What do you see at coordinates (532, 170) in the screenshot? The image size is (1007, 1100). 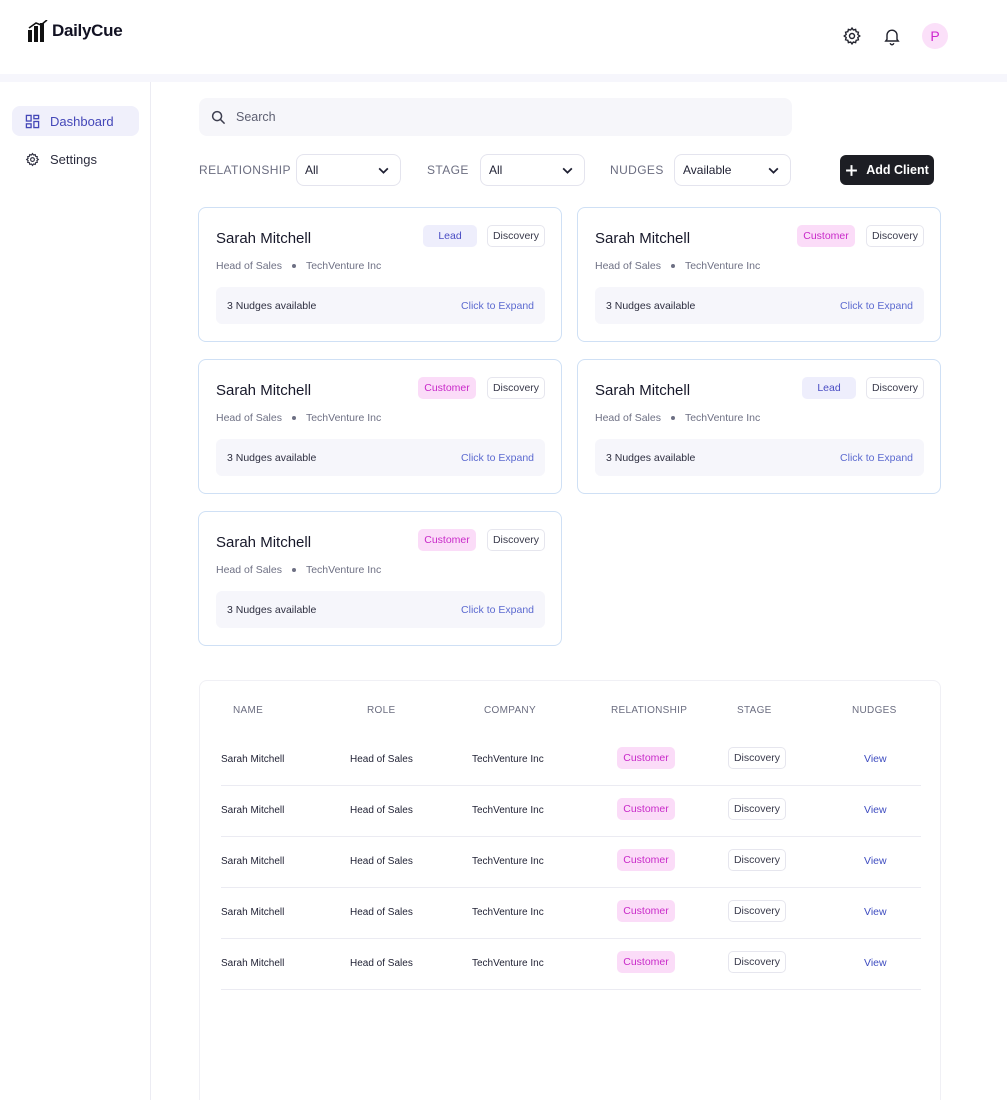 I see `stage-filter-select: All` at bounding box center [532, 170].